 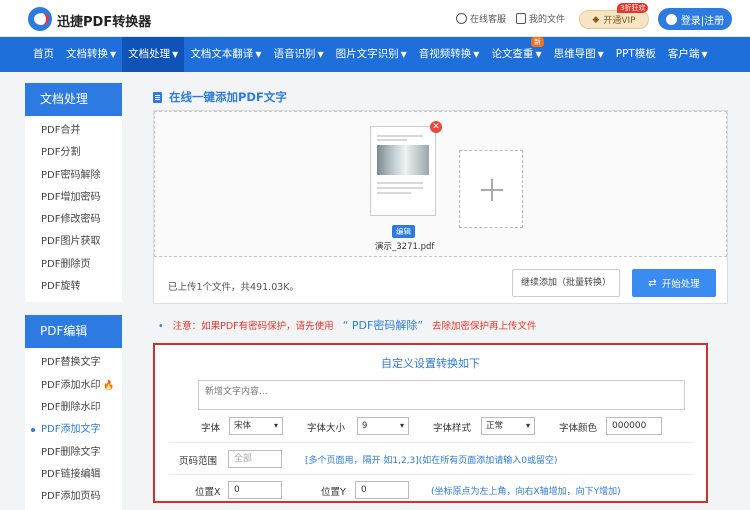 What do you see at coordinates (375, 18) in the screenshot?
I see `top-header: 迅捷PDF转换器 在线客服 我的文件 ◆ 开通VIP 3折狂欢 登录|注册` at bounding box center [375, 18].